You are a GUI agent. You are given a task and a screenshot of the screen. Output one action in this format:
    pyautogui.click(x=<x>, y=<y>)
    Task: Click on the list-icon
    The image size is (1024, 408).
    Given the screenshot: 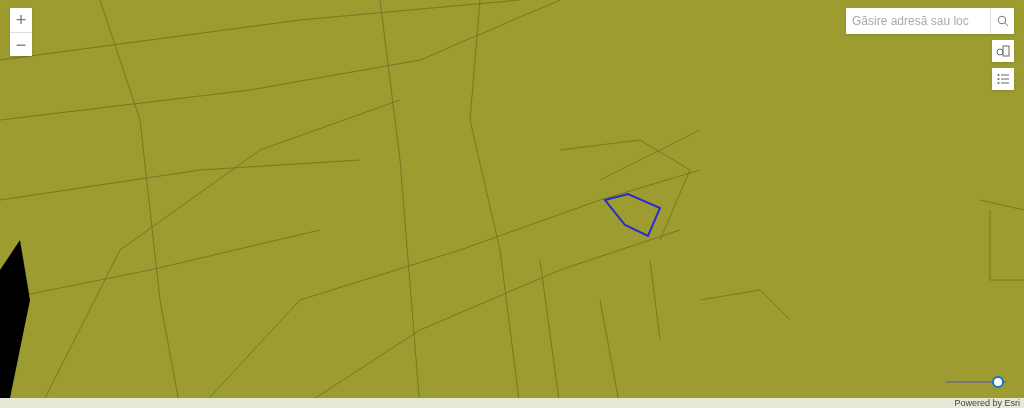 What is the action you would take?
    pyautogui.click(x=1003, y=79)
    